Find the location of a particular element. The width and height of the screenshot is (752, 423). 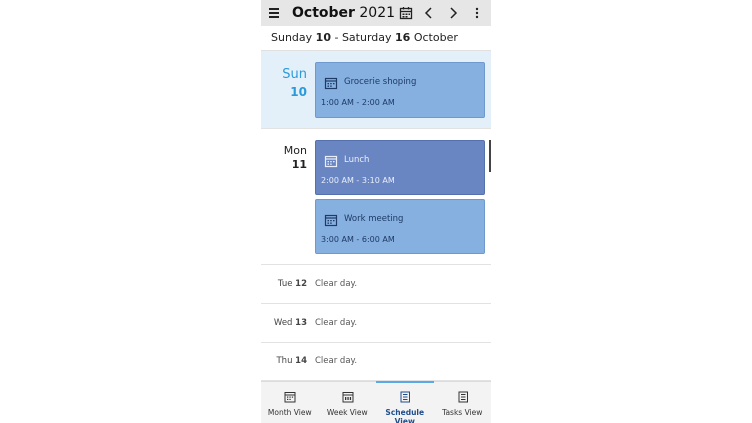

event-card: Work meeting 3:00 AM - 6:00 AM is located at coordinates (400, 226).